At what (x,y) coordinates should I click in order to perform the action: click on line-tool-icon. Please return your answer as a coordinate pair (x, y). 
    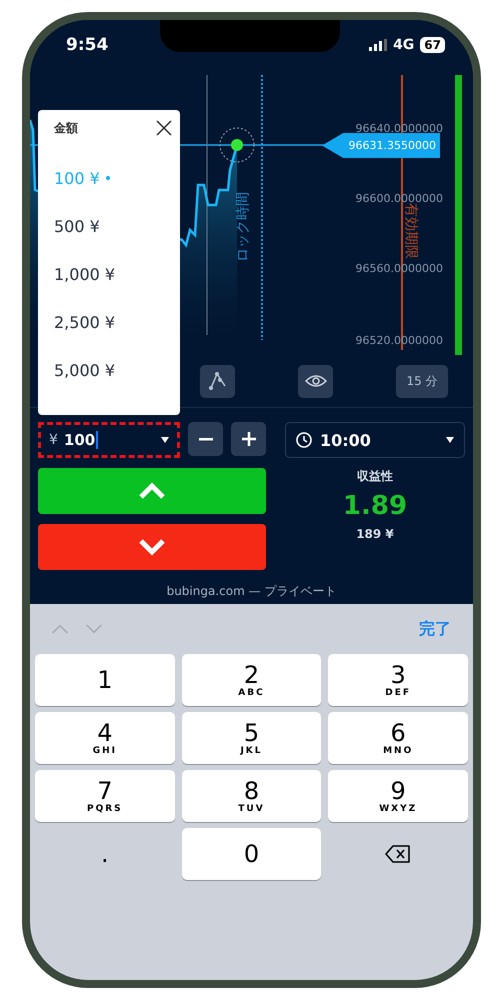
    Looking at the image, I should click on (218, 381).